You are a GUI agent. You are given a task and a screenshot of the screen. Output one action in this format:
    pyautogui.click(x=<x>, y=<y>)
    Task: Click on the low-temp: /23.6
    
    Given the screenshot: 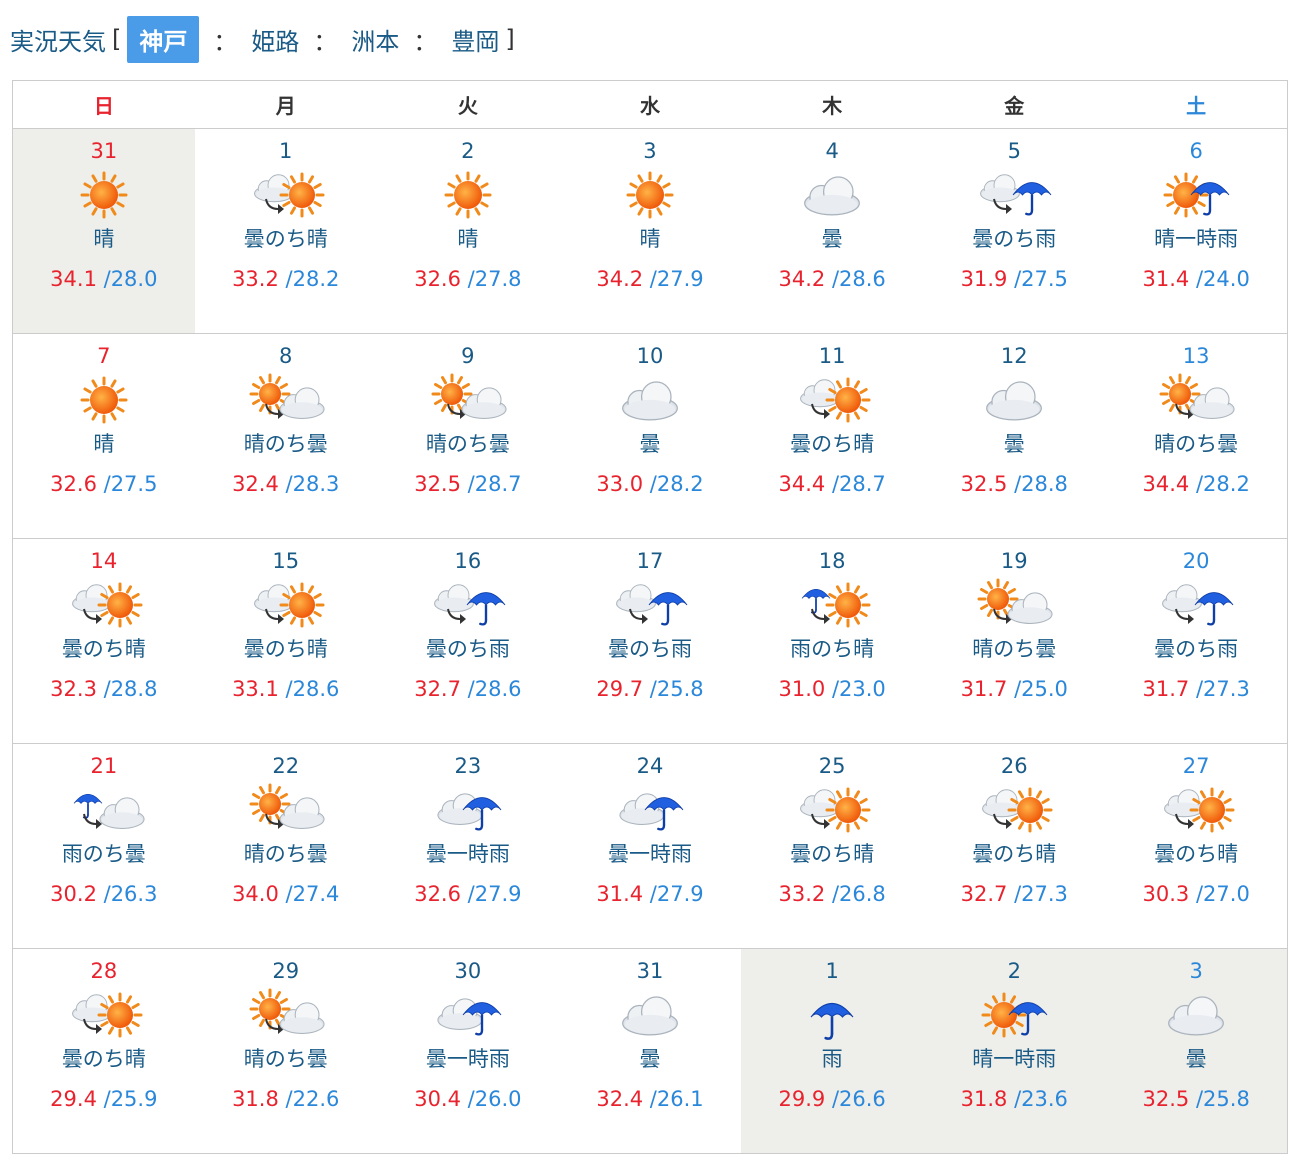 What is the action you would take?
    pyautogui.click(x=1041, y=1099)
    